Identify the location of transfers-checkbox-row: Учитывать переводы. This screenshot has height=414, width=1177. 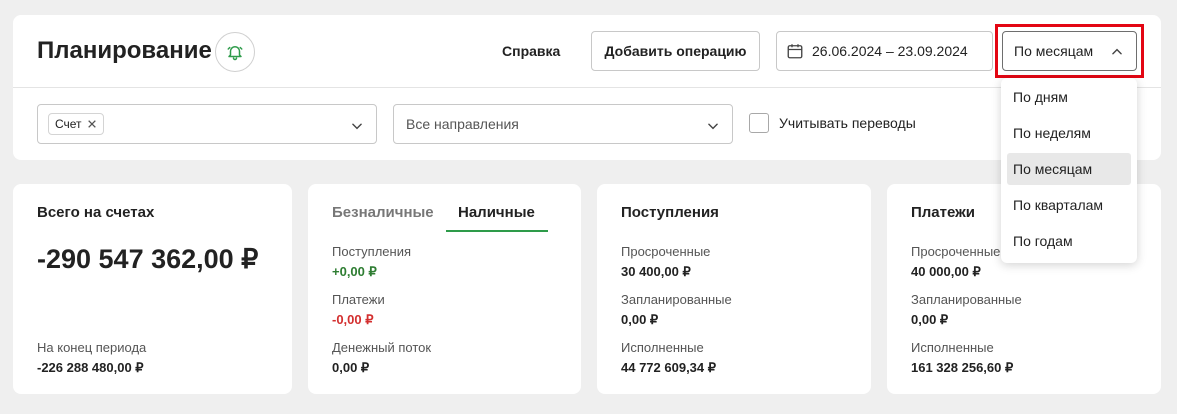
(832, 123).